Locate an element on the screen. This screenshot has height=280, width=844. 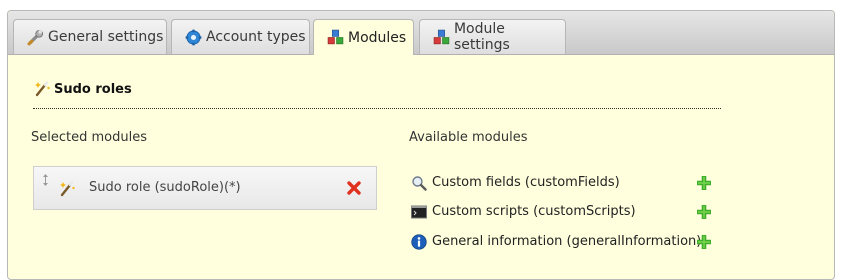
available-module-label: General information (generalInformation) is located at coordinates (567, 241).